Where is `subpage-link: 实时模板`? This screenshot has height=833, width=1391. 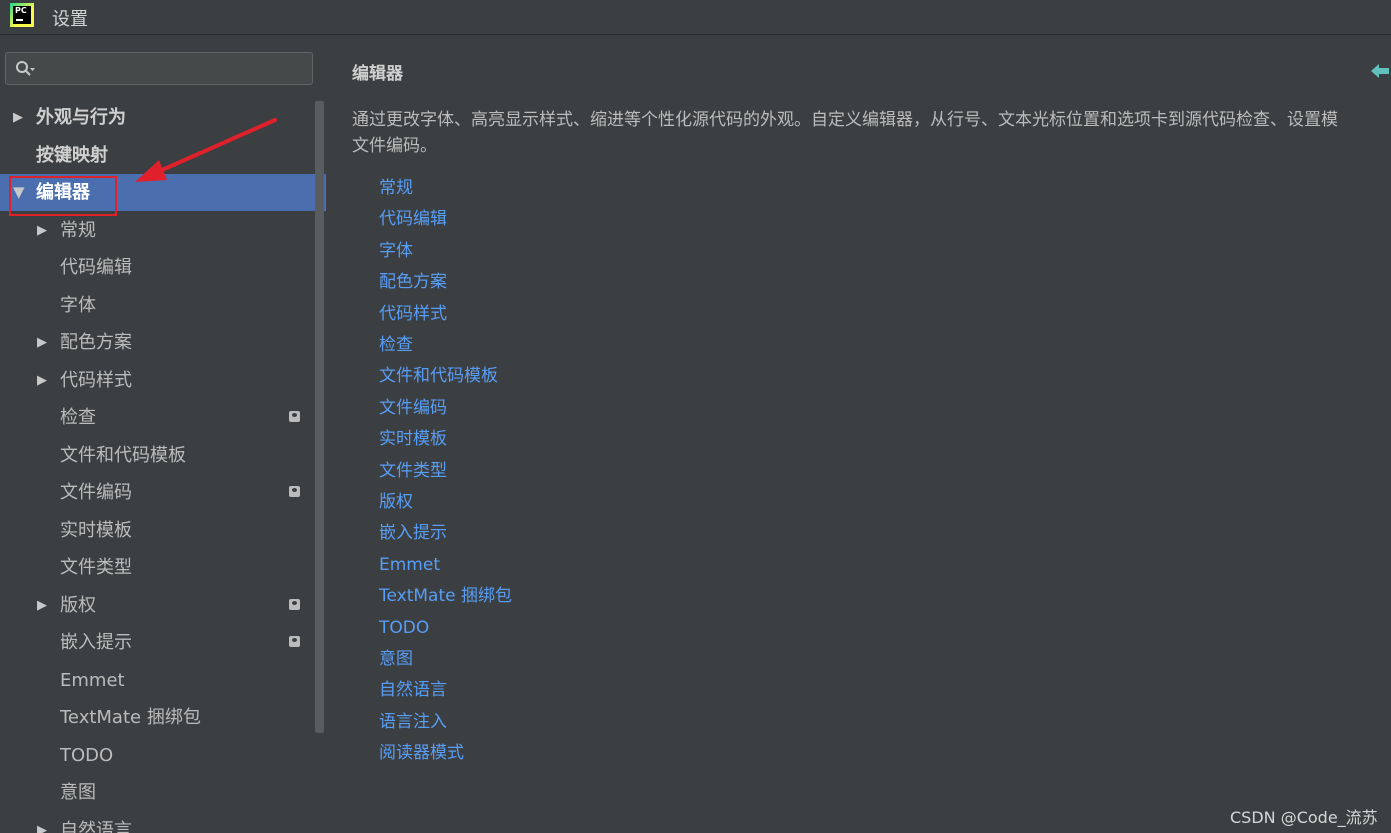 subpage-link: 实时模板 is located at coordinates (413, 439).